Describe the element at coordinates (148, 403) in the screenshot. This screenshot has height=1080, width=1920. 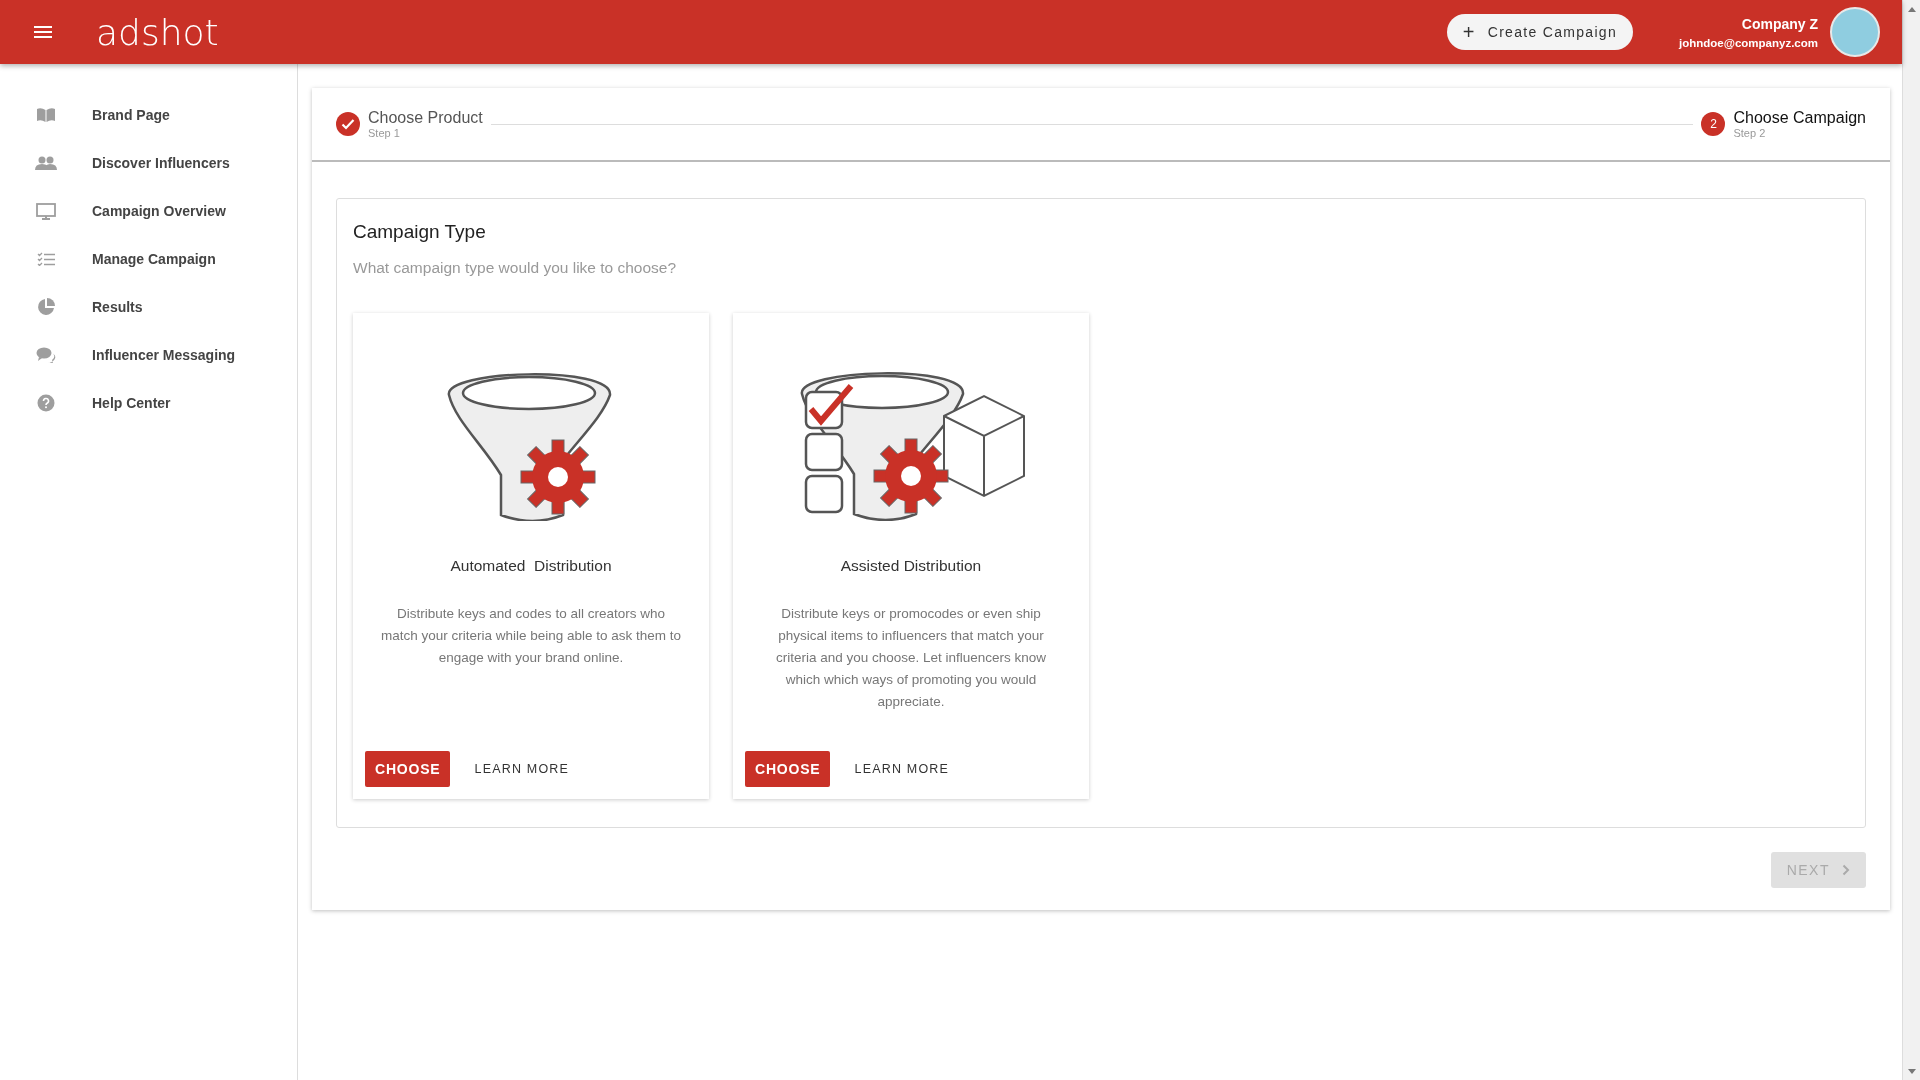
I see `sidebar-item: Help Center` at that location.